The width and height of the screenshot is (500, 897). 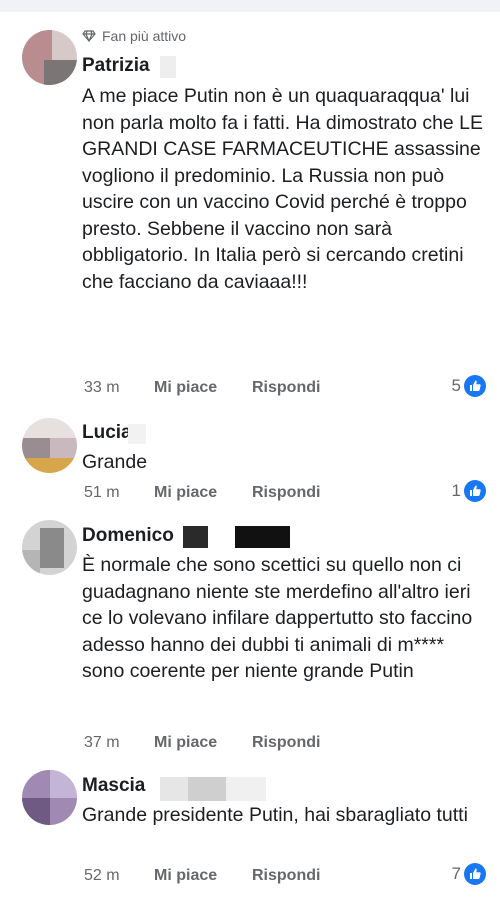 What do you see at coordinates (102, 493) in the screenshot?
I see `comment-time: 51 m` at bounding box center [102, 493].